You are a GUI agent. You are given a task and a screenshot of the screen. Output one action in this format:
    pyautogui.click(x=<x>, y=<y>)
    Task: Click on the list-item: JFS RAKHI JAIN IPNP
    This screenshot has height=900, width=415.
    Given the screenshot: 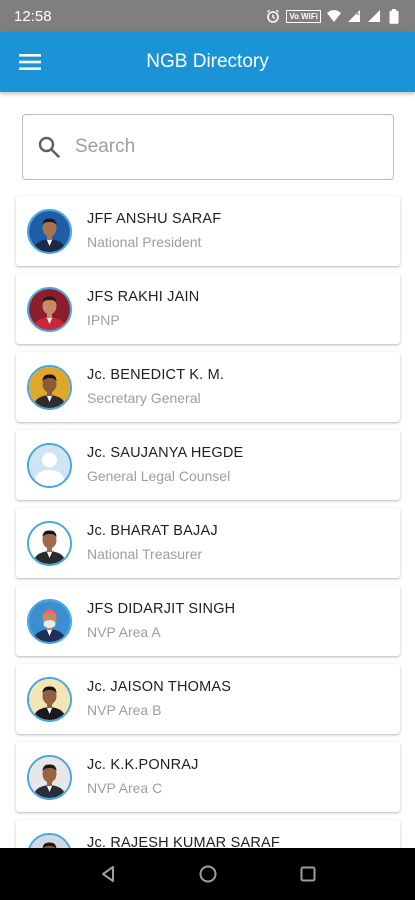 What is the action you would take?
    pyautogui.click(x=208, y=309)
    